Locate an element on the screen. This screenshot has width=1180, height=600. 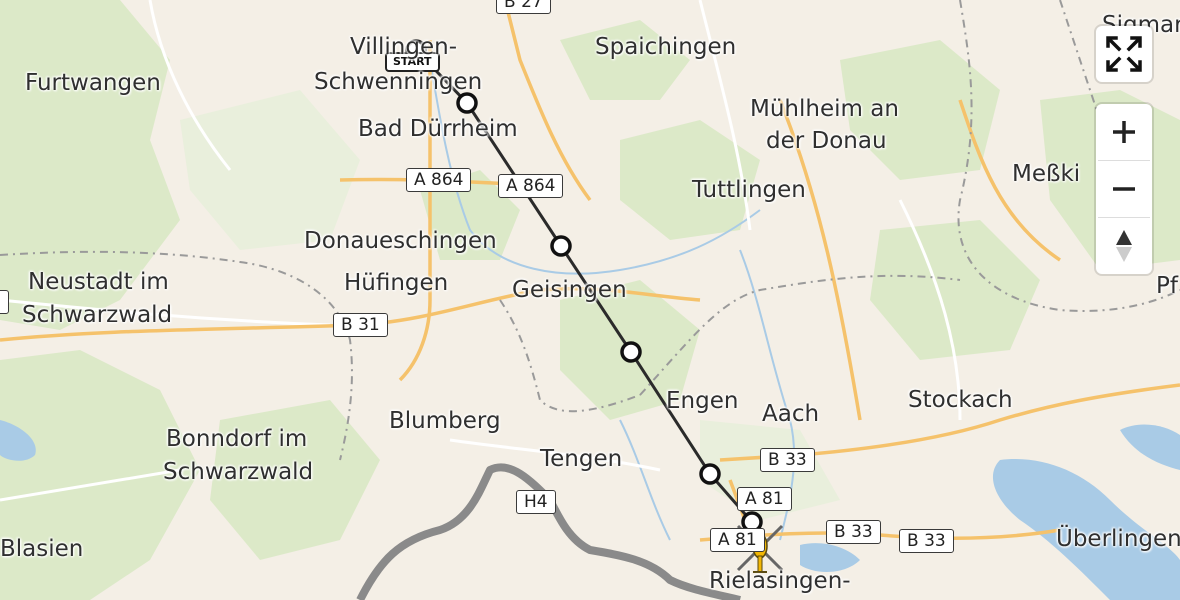
minus-icon is located at coordinates (1124, 189).